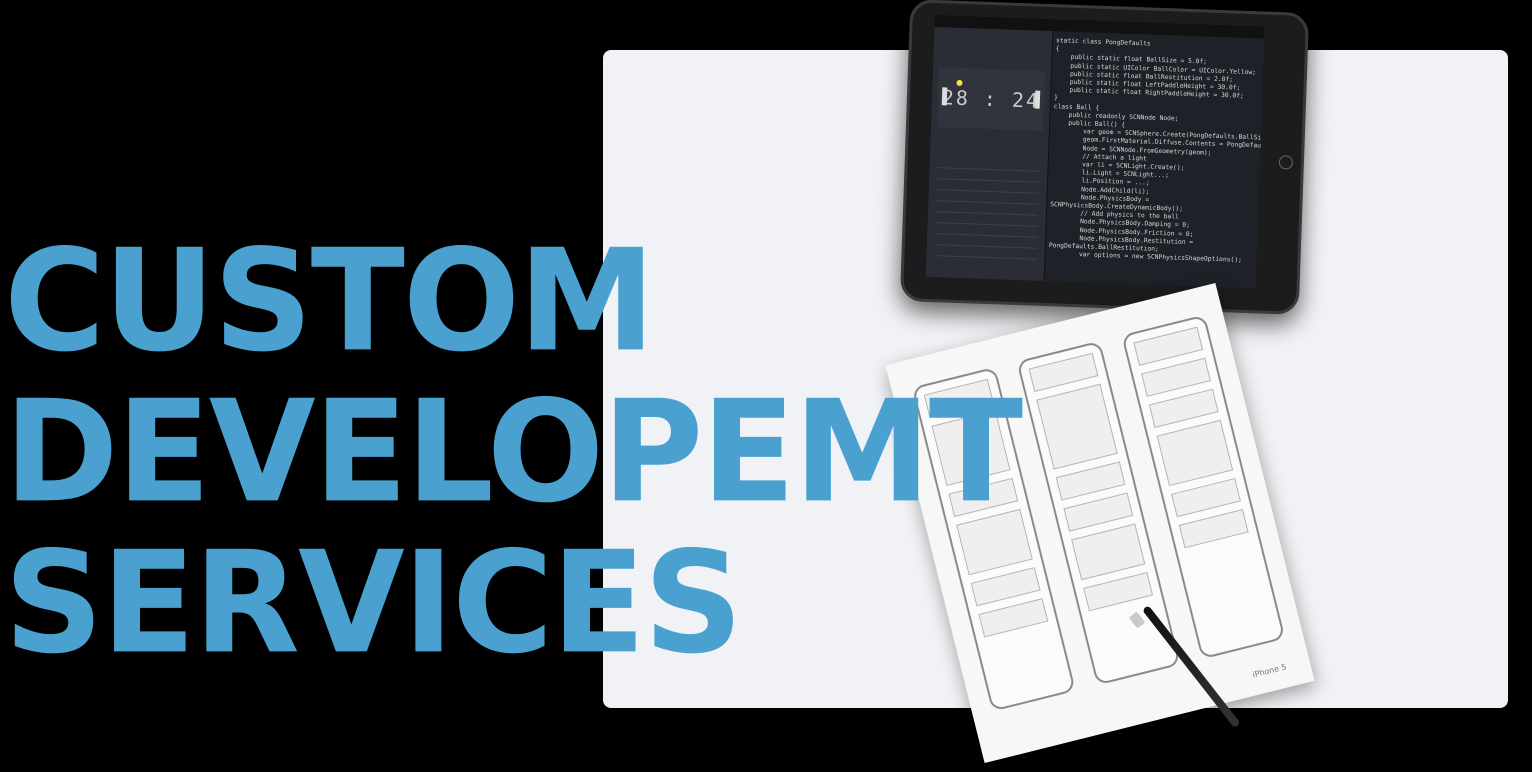 Image resolution: width=1532 pixels, height=772 pixels. Describe the element at coordinates (373, 602) in the screenshot. I see `headline-line-3: SERVICES` at that location.